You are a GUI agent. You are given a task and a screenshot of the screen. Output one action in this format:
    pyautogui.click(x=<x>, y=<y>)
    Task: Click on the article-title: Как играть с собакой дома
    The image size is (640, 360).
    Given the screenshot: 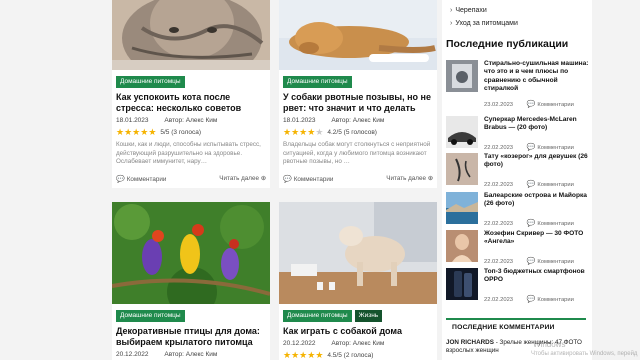 What is the action you would take?
    pyautogui.click(x=358, y=331)
    